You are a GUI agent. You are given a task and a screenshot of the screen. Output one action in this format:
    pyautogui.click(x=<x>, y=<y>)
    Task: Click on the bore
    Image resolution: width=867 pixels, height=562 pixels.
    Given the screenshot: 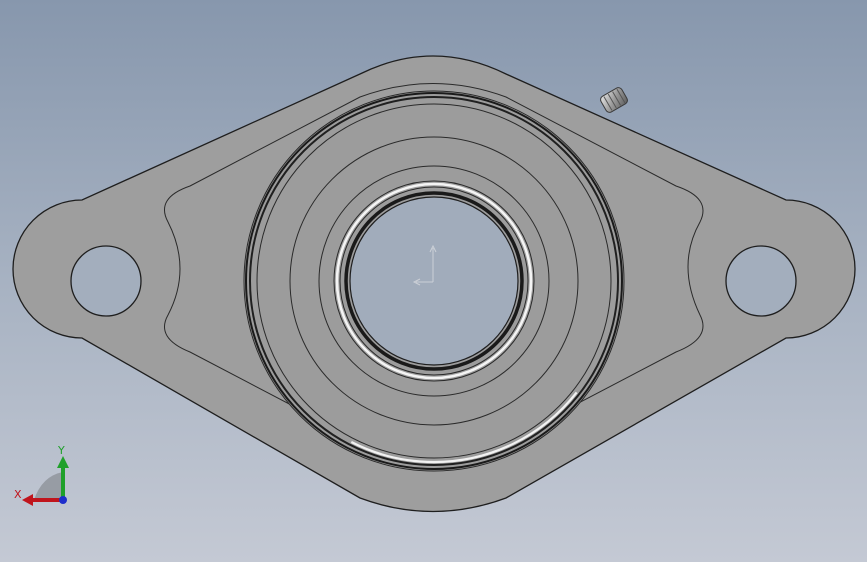 What is the action you would take?
    pyautogui.click(x=434, y=281)
    